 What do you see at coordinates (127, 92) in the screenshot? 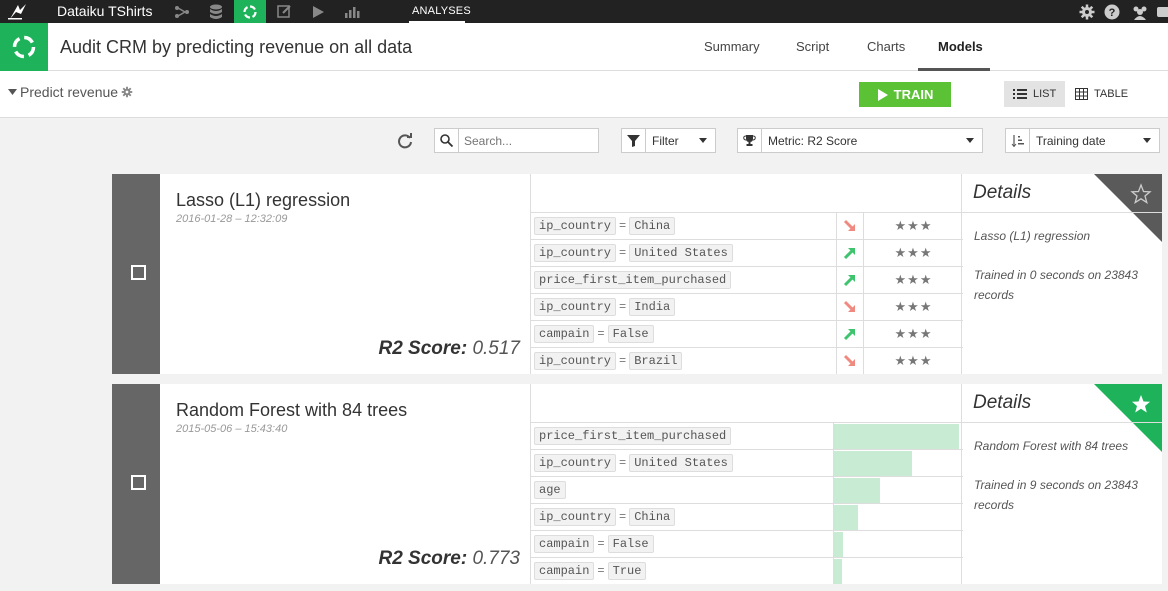
I see `settings-icon` at bounding box center [127, 92].